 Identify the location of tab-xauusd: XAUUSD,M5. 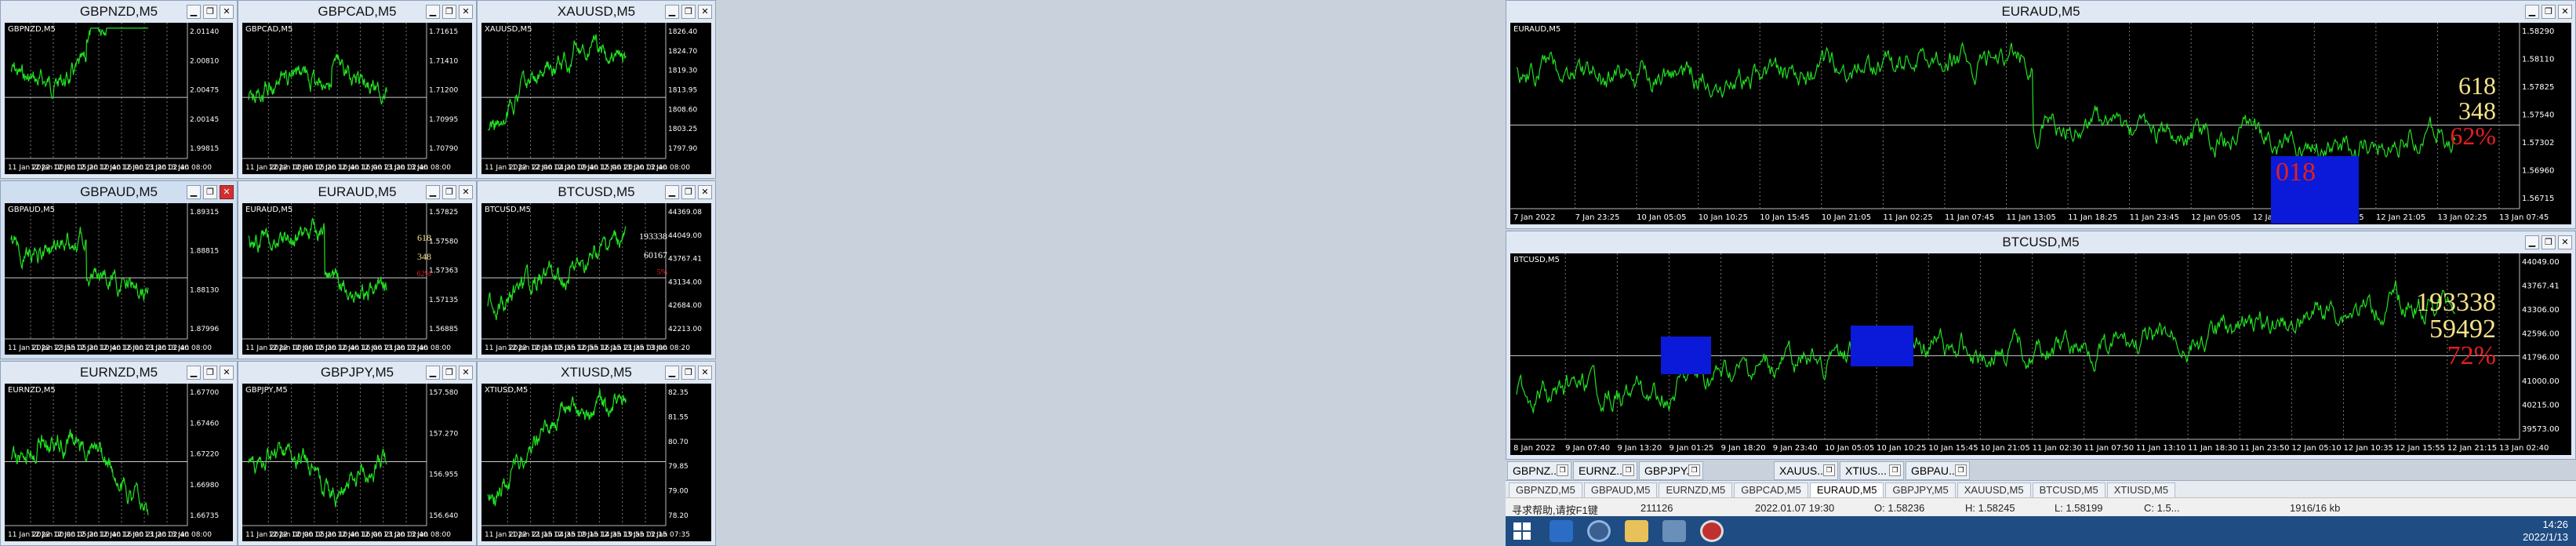
(1994, 489).